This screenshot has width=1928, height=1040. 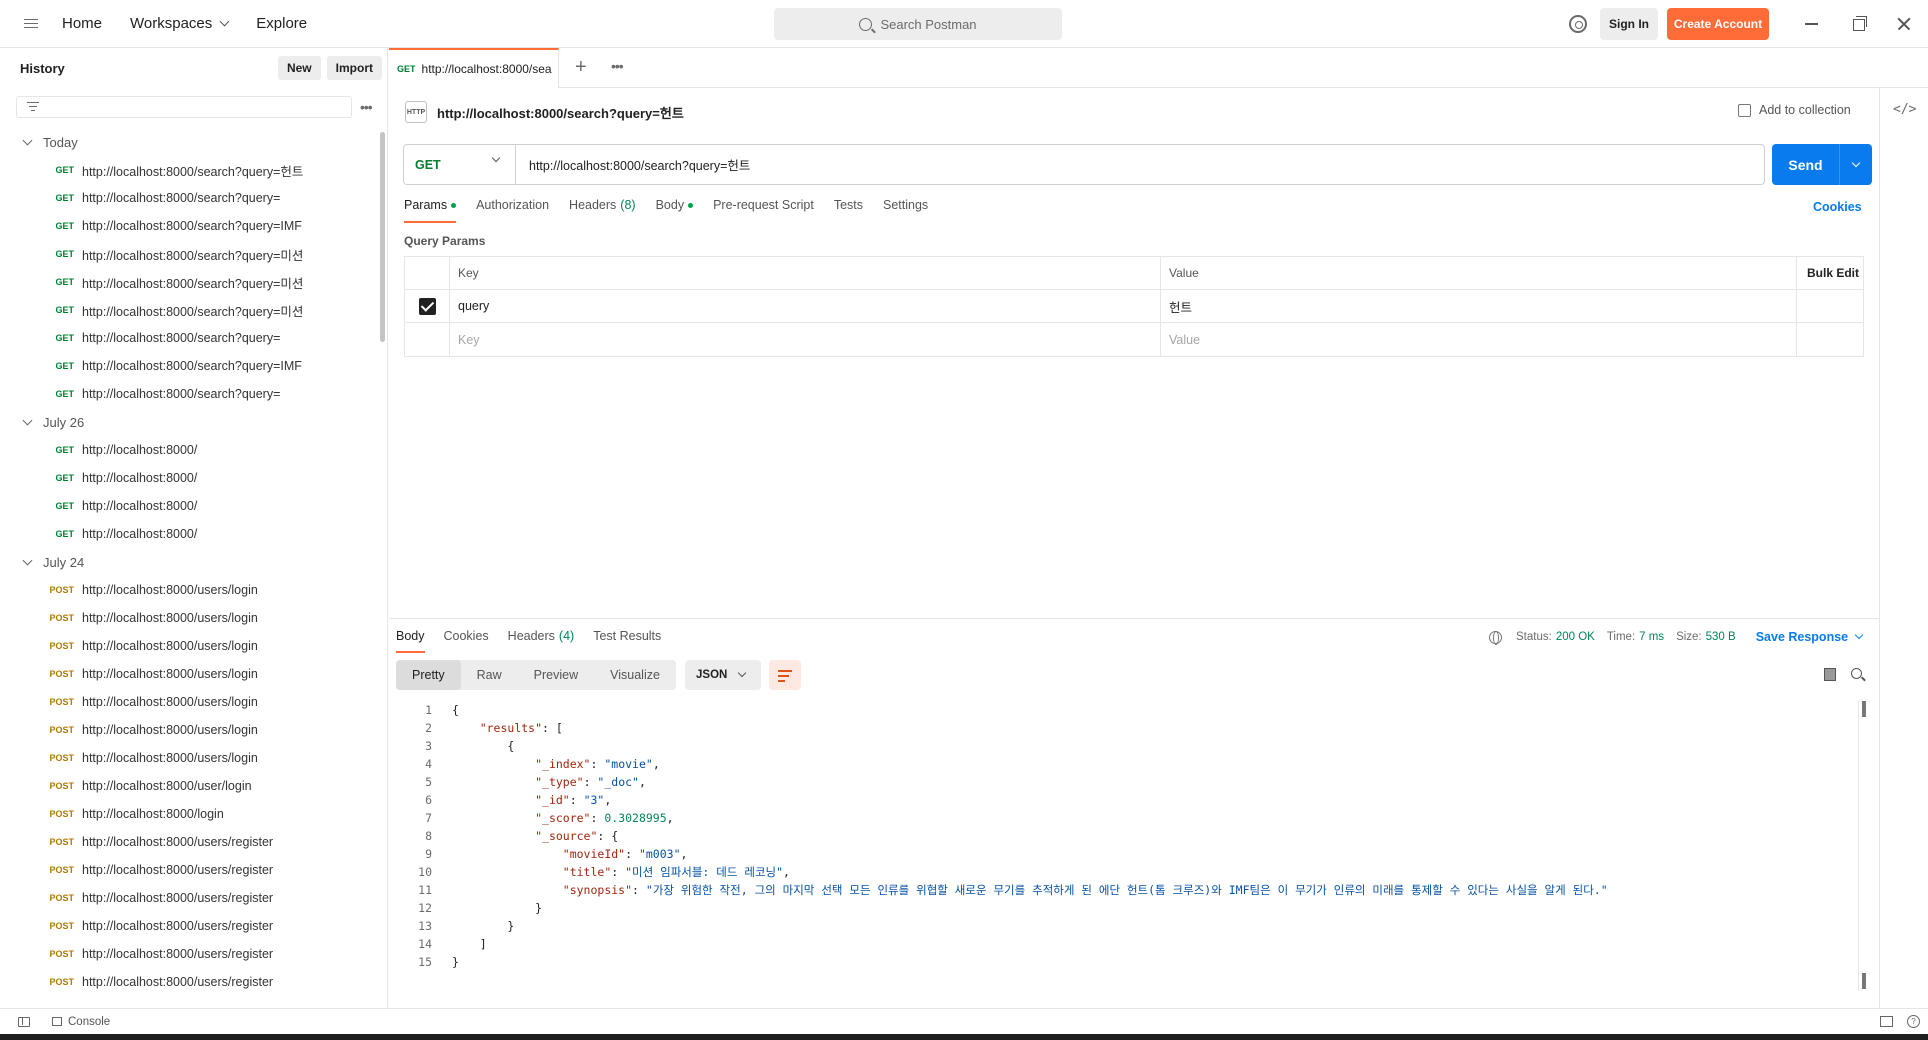 I want to click on response-tab-headers: Headers (4), so click(x=541, y=641).